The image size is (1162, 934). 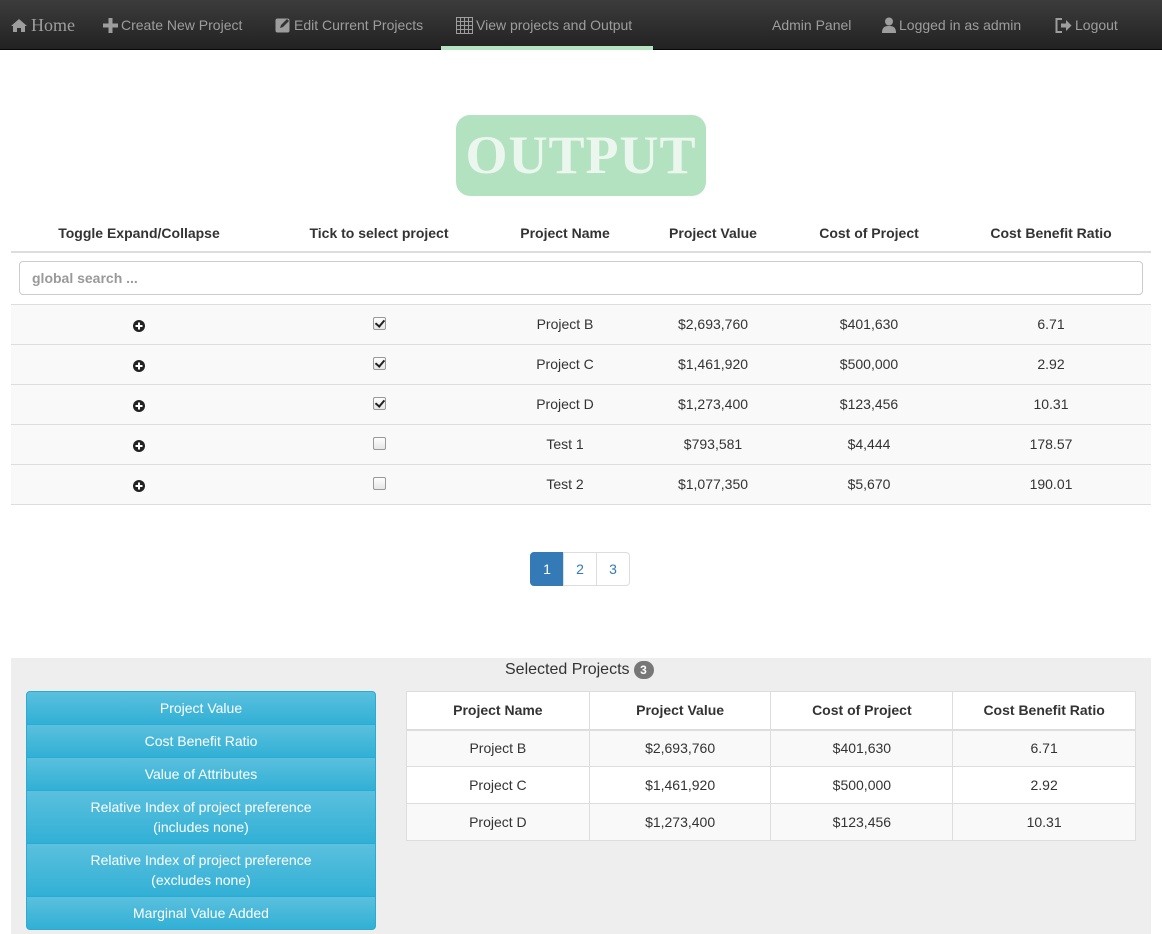 What do you see at coordinates (567, 669) in the screenshot?
I see `selected-projects-title: Selected Projects` at bounding box center [567, 669].